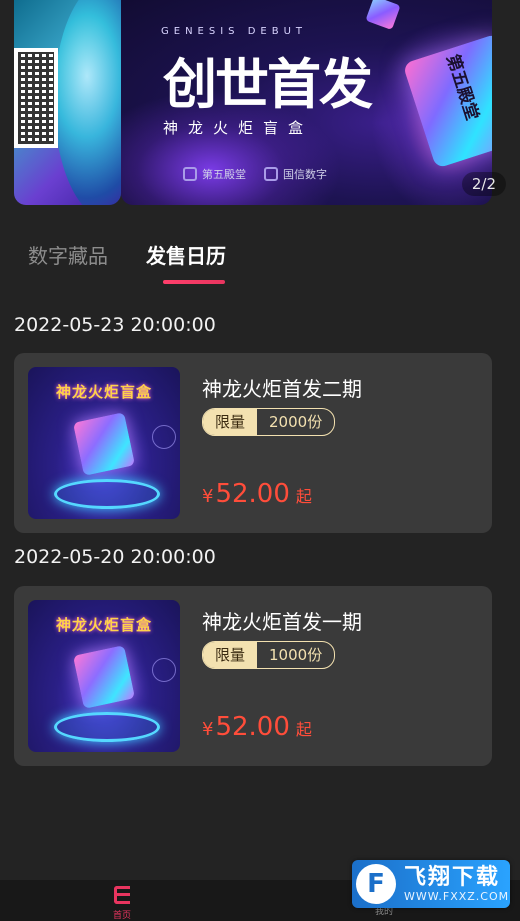 Image resolution: width=520 pixels, height=921 pixels. I want to click on cube-decoration-icon, so click(383, 15).